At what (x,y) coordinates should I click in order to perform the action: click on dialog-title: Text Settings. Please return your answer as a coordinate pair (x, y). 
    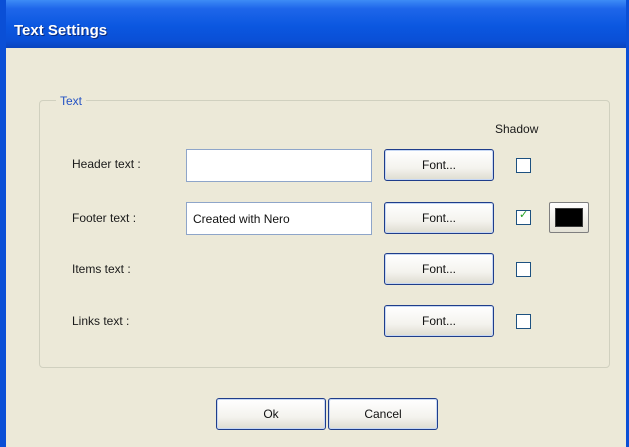
    Looking at the image, I should click on (61, 30).